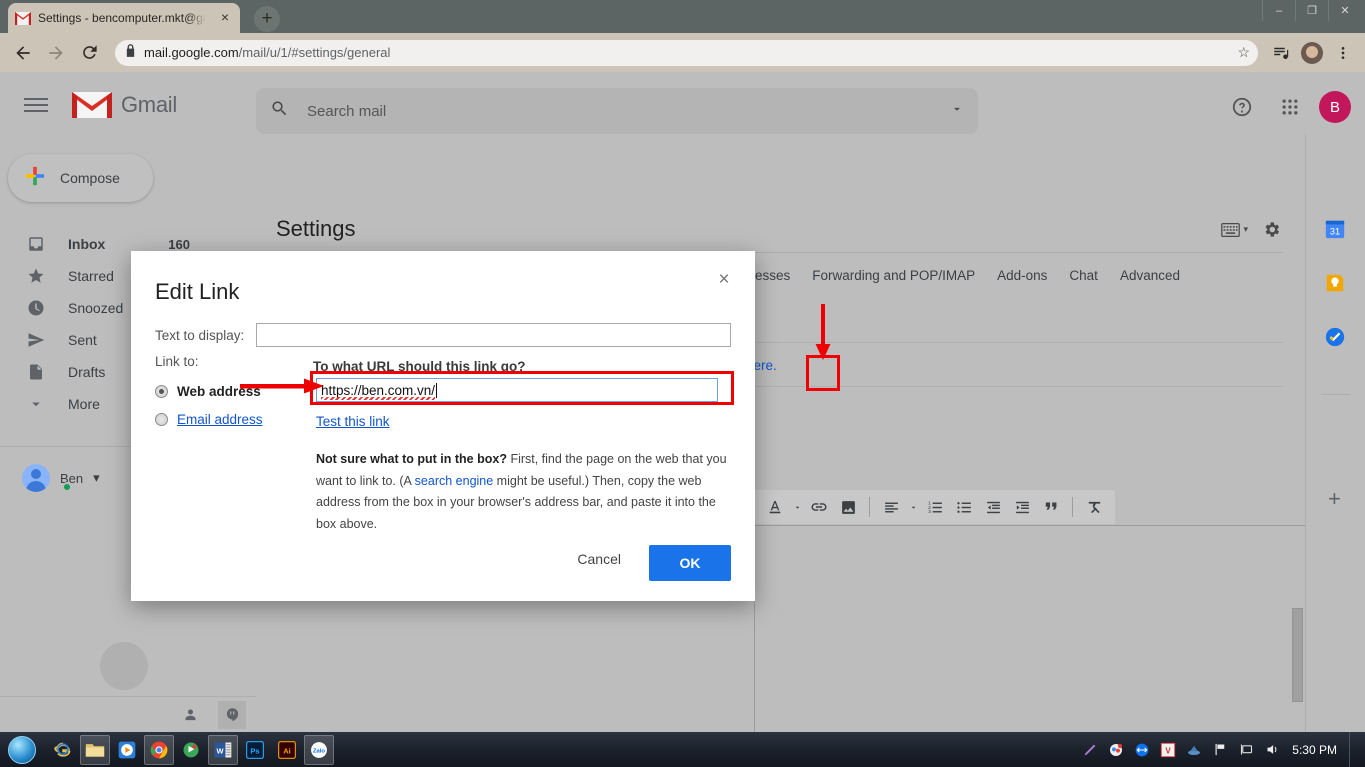 This screenshot has height=767, width=1365. What do you see at coordinates (316, 228) in the screenshot?
I see `page-title: Settings` at bounding box center [316, 228].